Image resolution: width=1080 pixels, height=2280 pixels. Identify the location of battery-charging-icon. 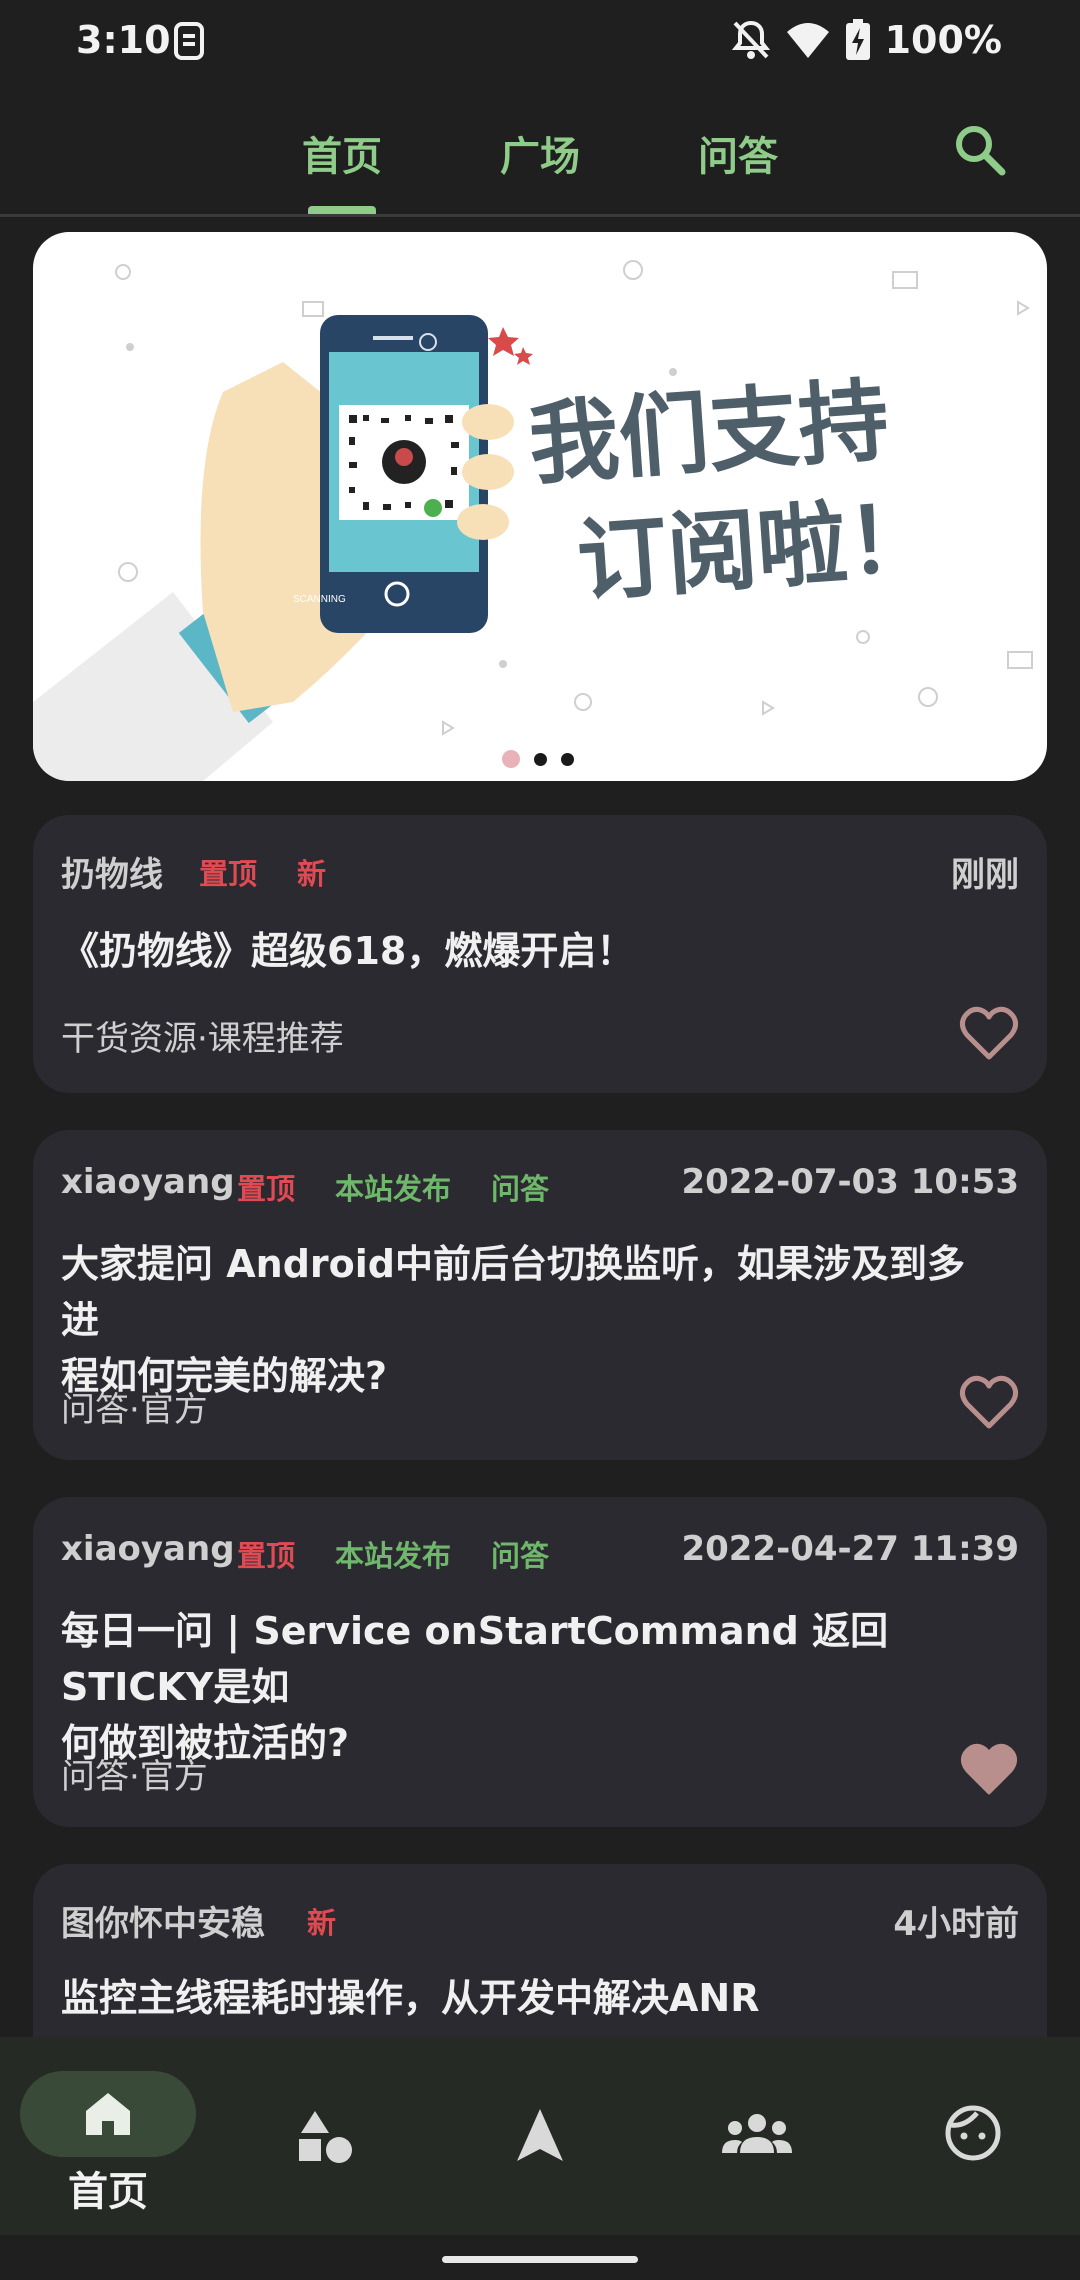
(857, 39).